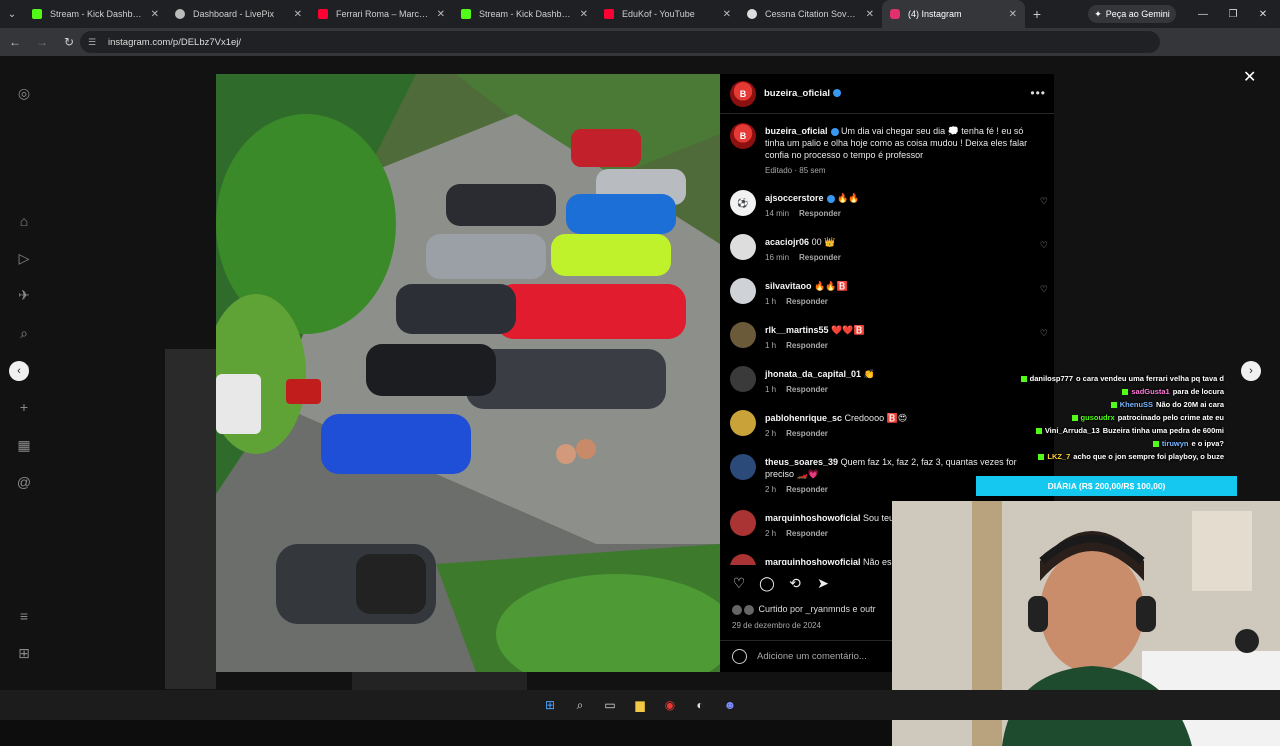 Image resolution: width=1280 pixels, height=746 pixels. I want to click on browser-tab: Ferrari Roma – Marcha e Po✕, so click(381, 14).